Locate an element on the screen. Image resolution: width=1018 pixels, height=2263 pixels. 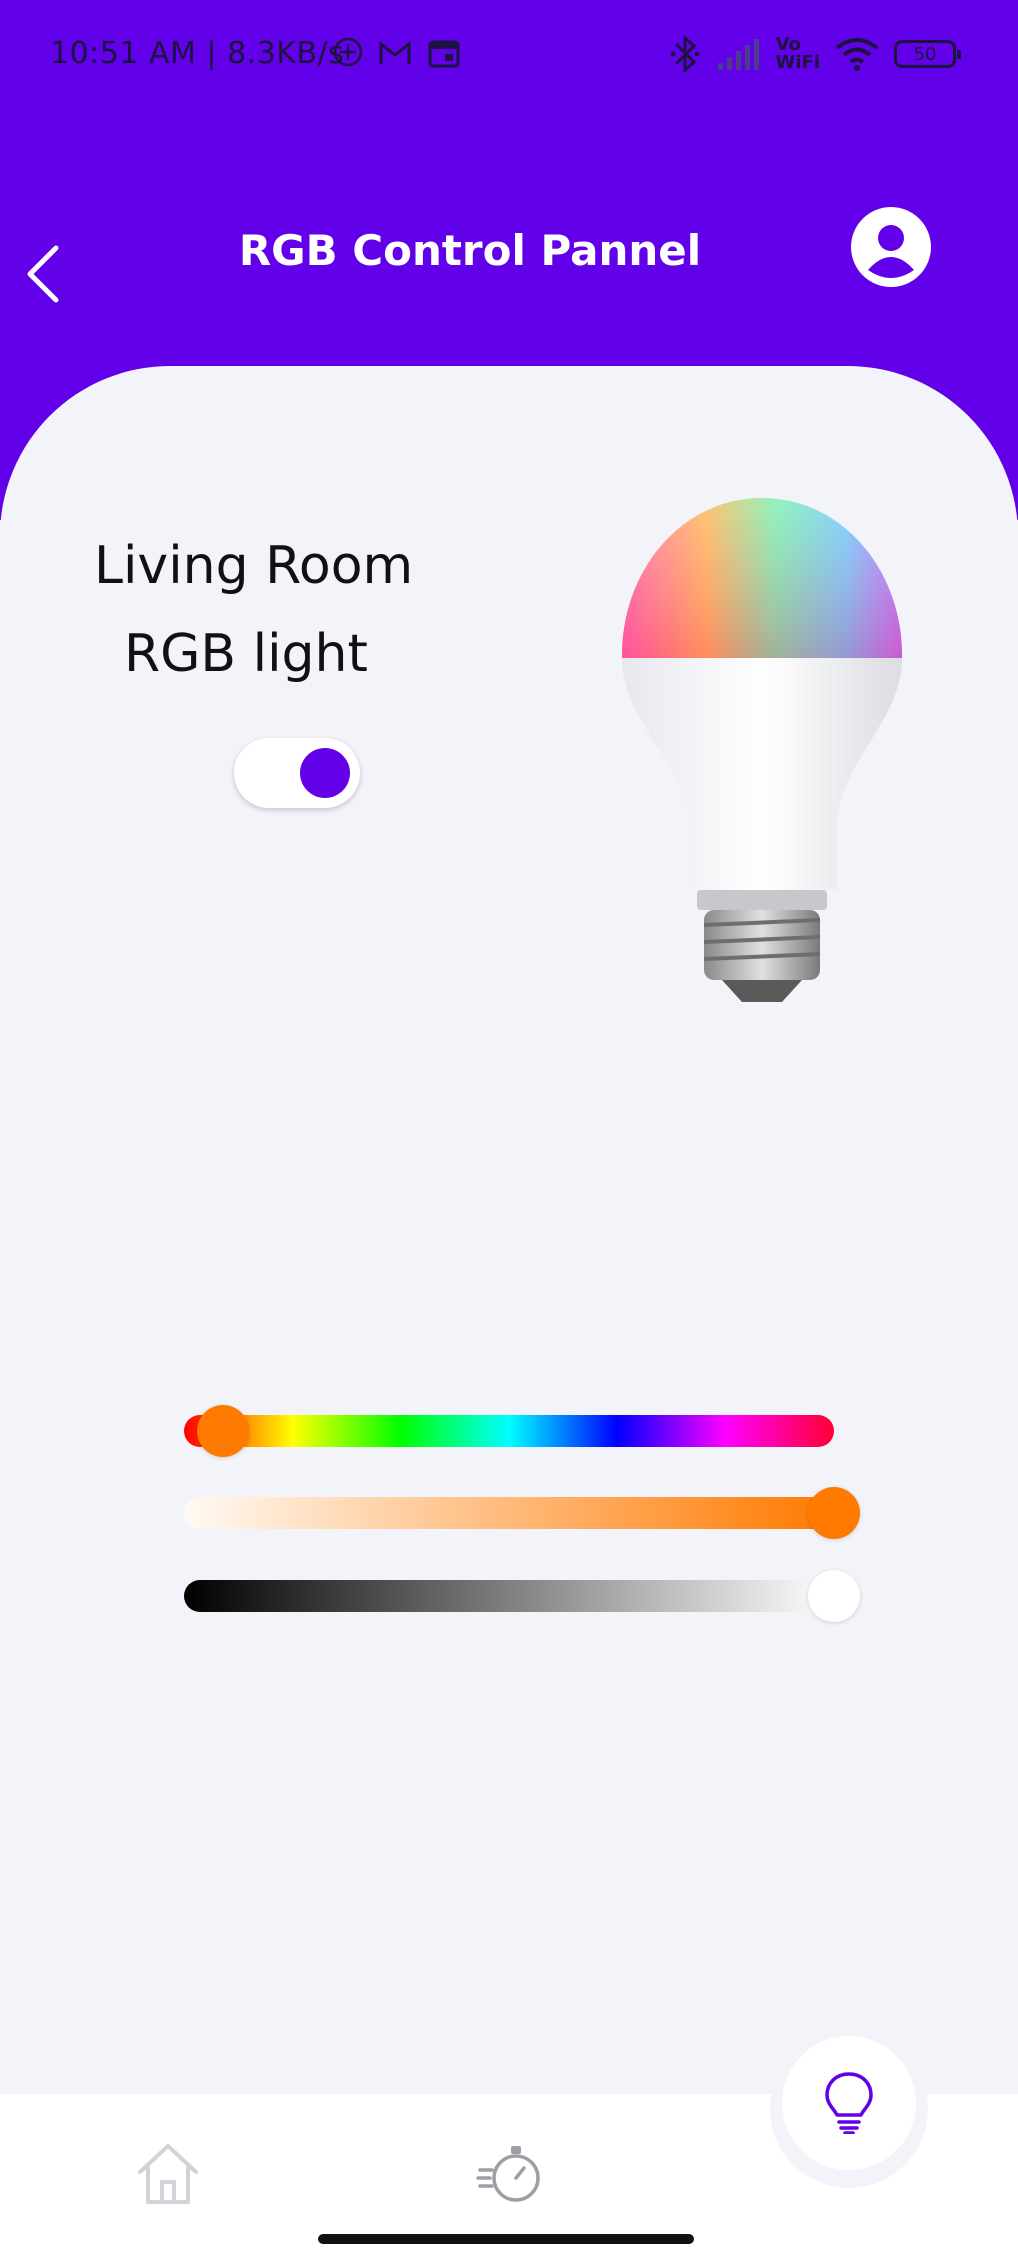
lightbulb-icon is located at coordinates (849, 2103).